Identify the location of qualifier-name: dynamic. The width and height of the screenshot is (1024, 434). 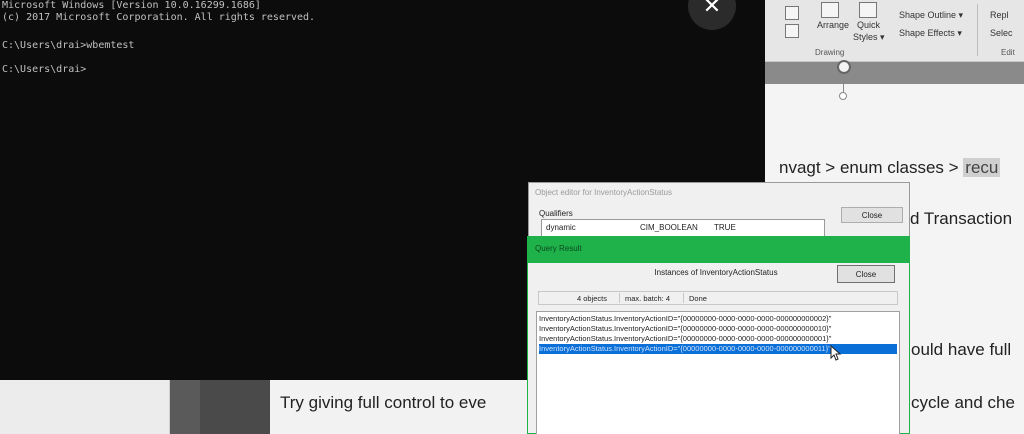
(561, 227).